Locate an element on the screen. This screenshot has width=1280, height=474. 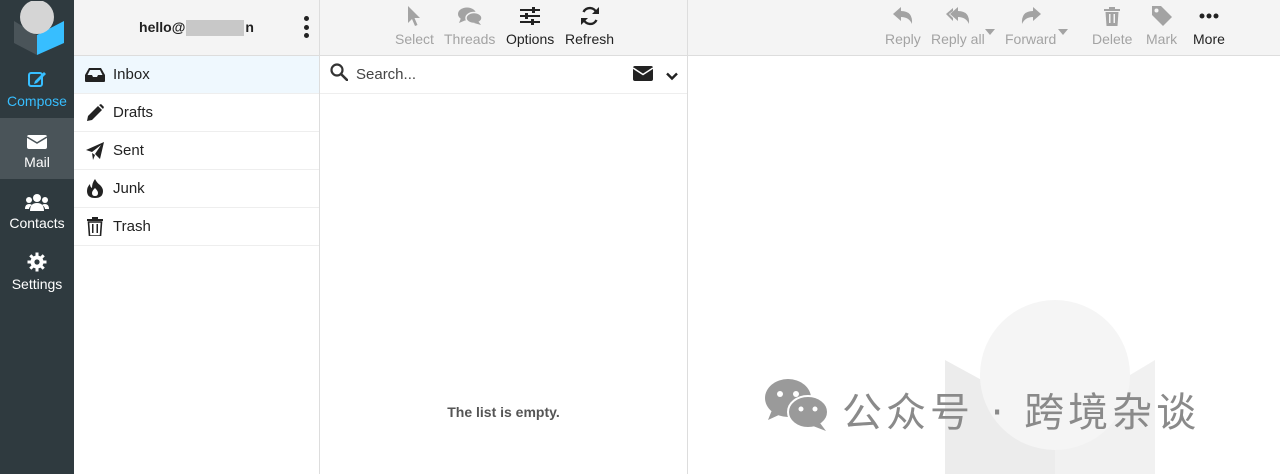
compose-label: Compose is located at coordinates (37, 100).